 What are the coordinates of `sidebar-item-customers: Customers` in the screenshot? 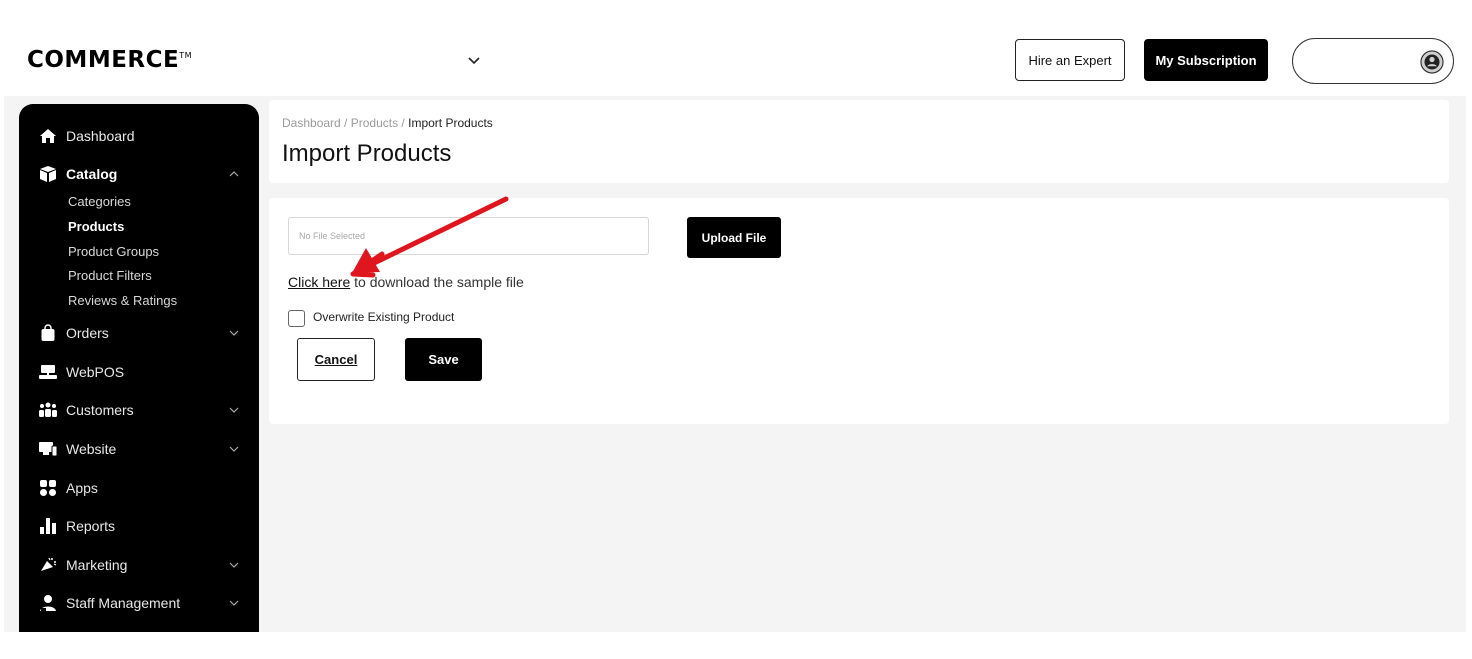 It's located at (139, 410).